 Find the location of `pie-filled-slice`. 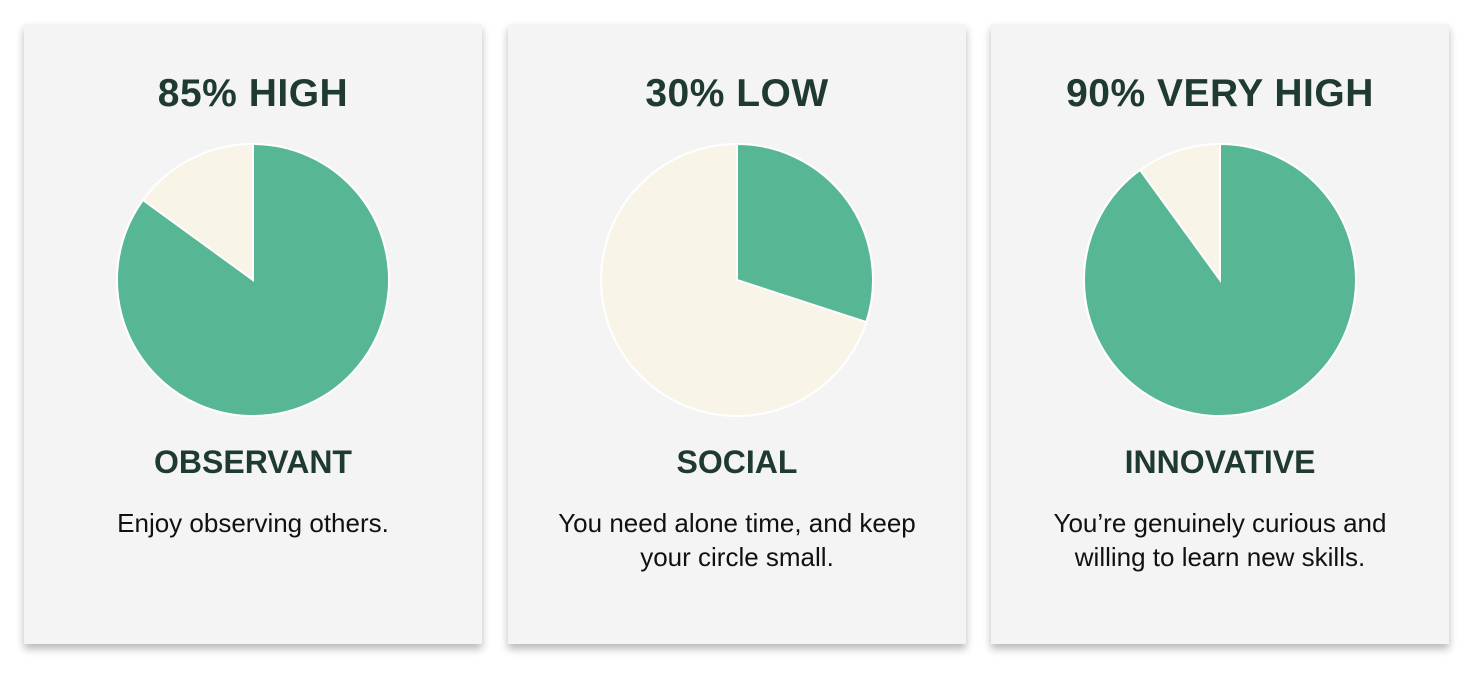

pie-filled-slice is located at coordinates (1220, 279).